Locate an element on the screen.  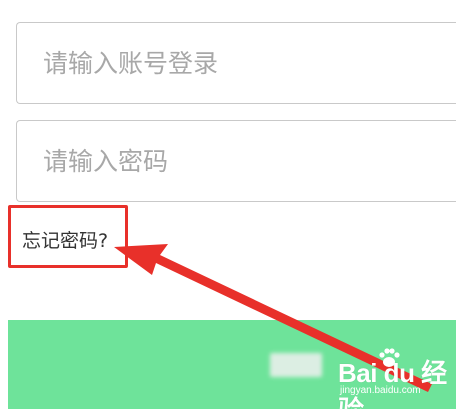
blurred-button-label is located at coordinates (296, 365).